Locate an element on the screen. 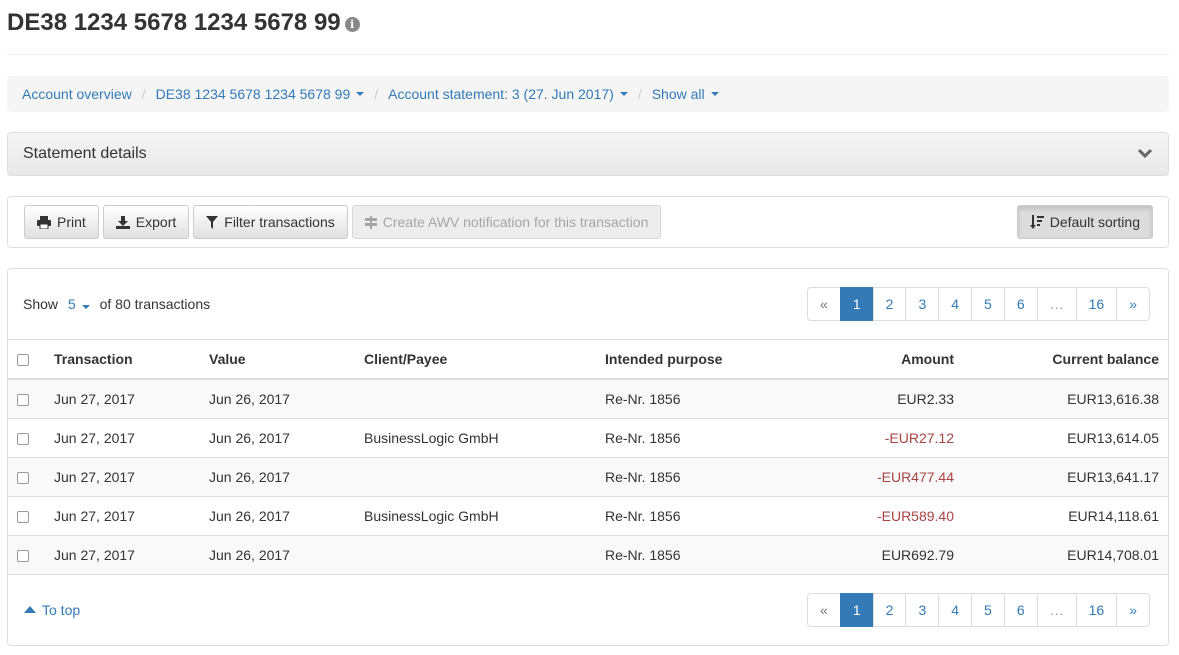  col-amount: Amount is located at coordinates (879, 360).